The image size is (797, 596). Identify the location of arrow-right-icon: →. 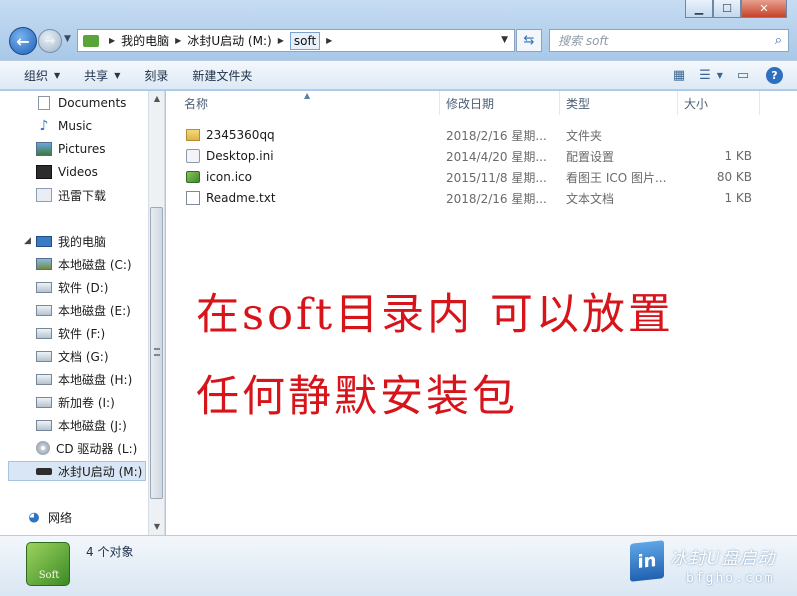
(50, 41).